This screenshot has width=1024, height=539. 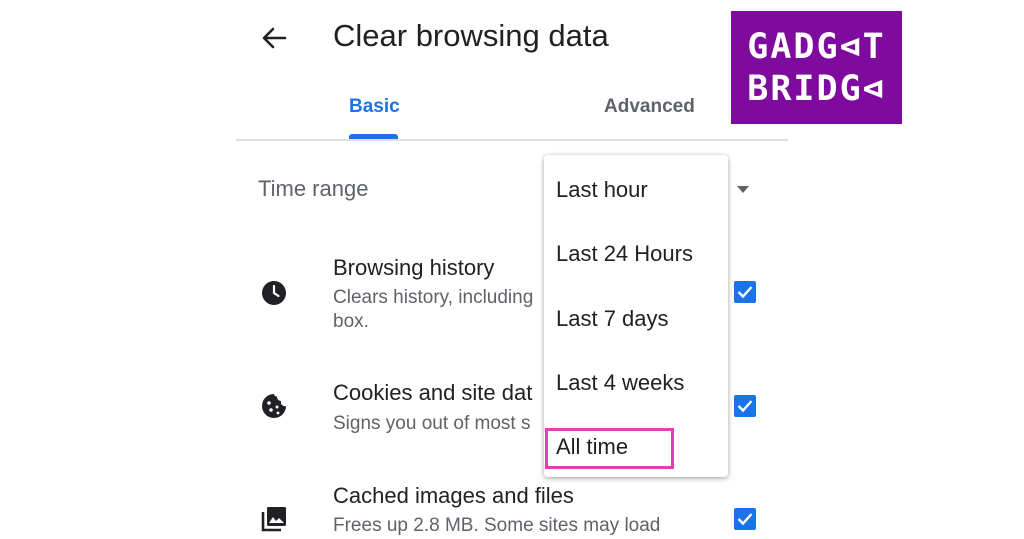 What do you see at coordinates (609, 448) in the screenshot?
I see `highlight-annotation-box` at bounding box center [609, 448].